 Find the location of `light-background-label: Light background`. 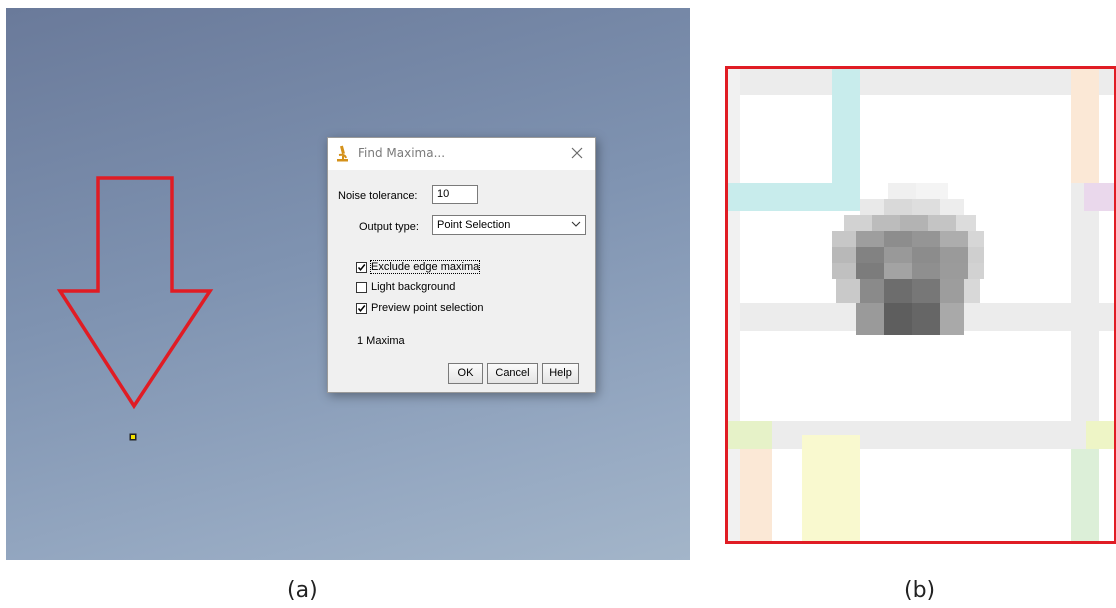

light-background-label: Light background is located at coordinates (413, 287).